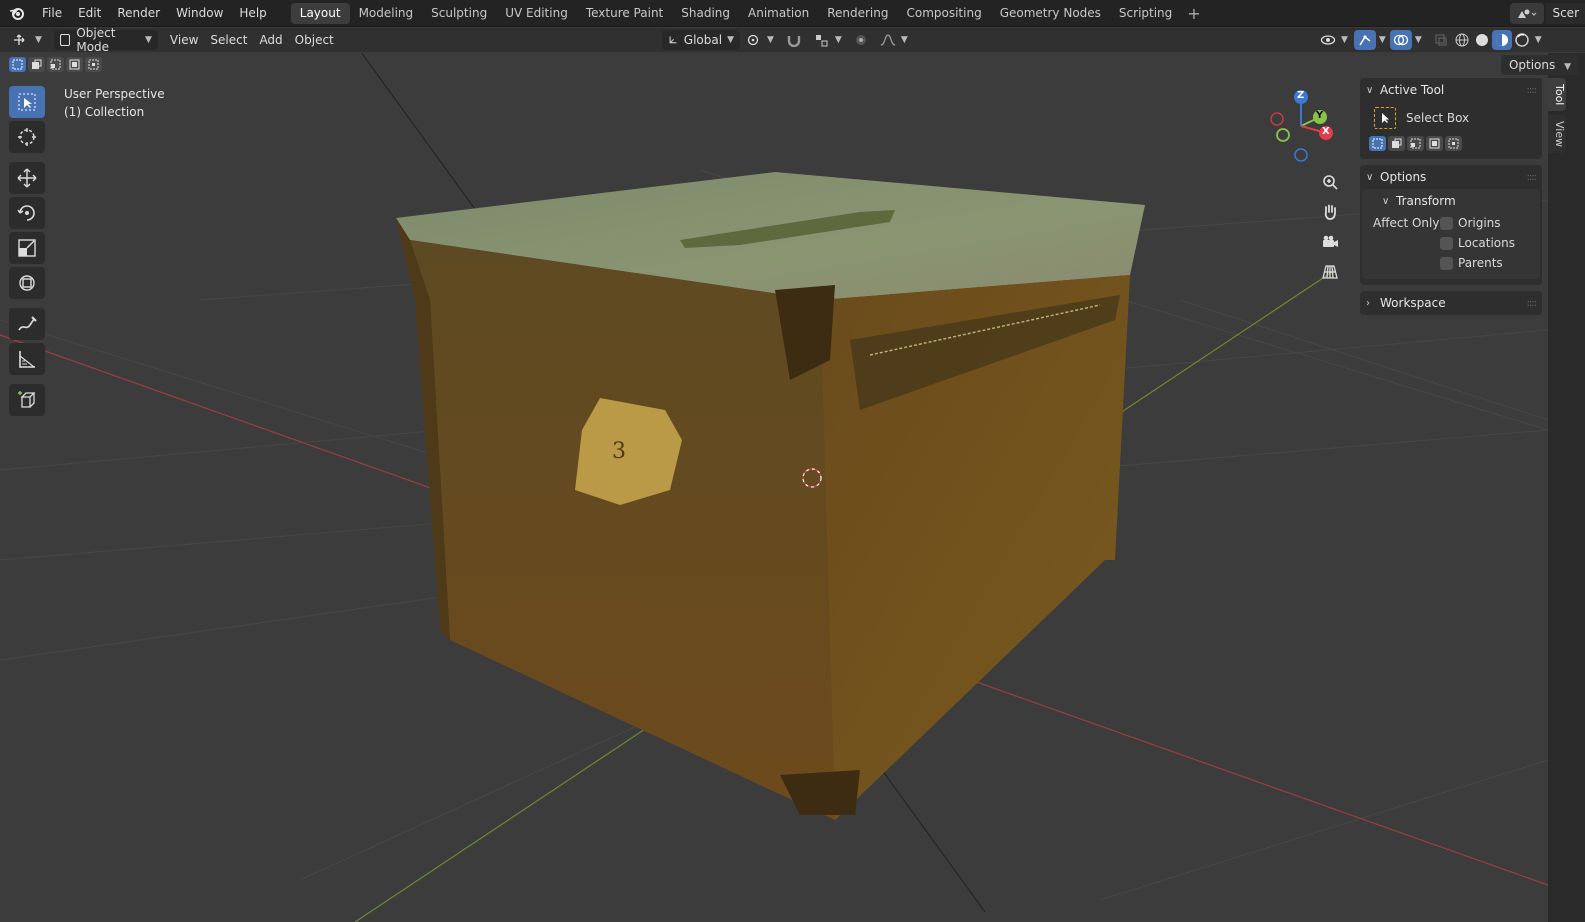 The width and height of the screenshot is (1585, 922). I want to click on proportional-edit-toggle, so click(861, 40).